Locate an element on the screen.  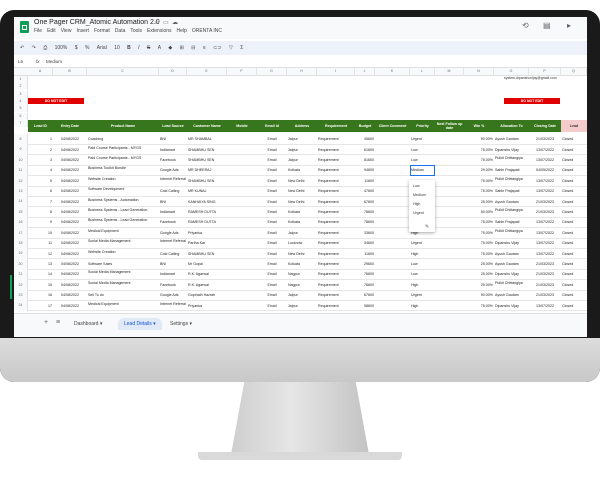
table-cell: Dipanshu Vijay is located at coordinates (511, 150).